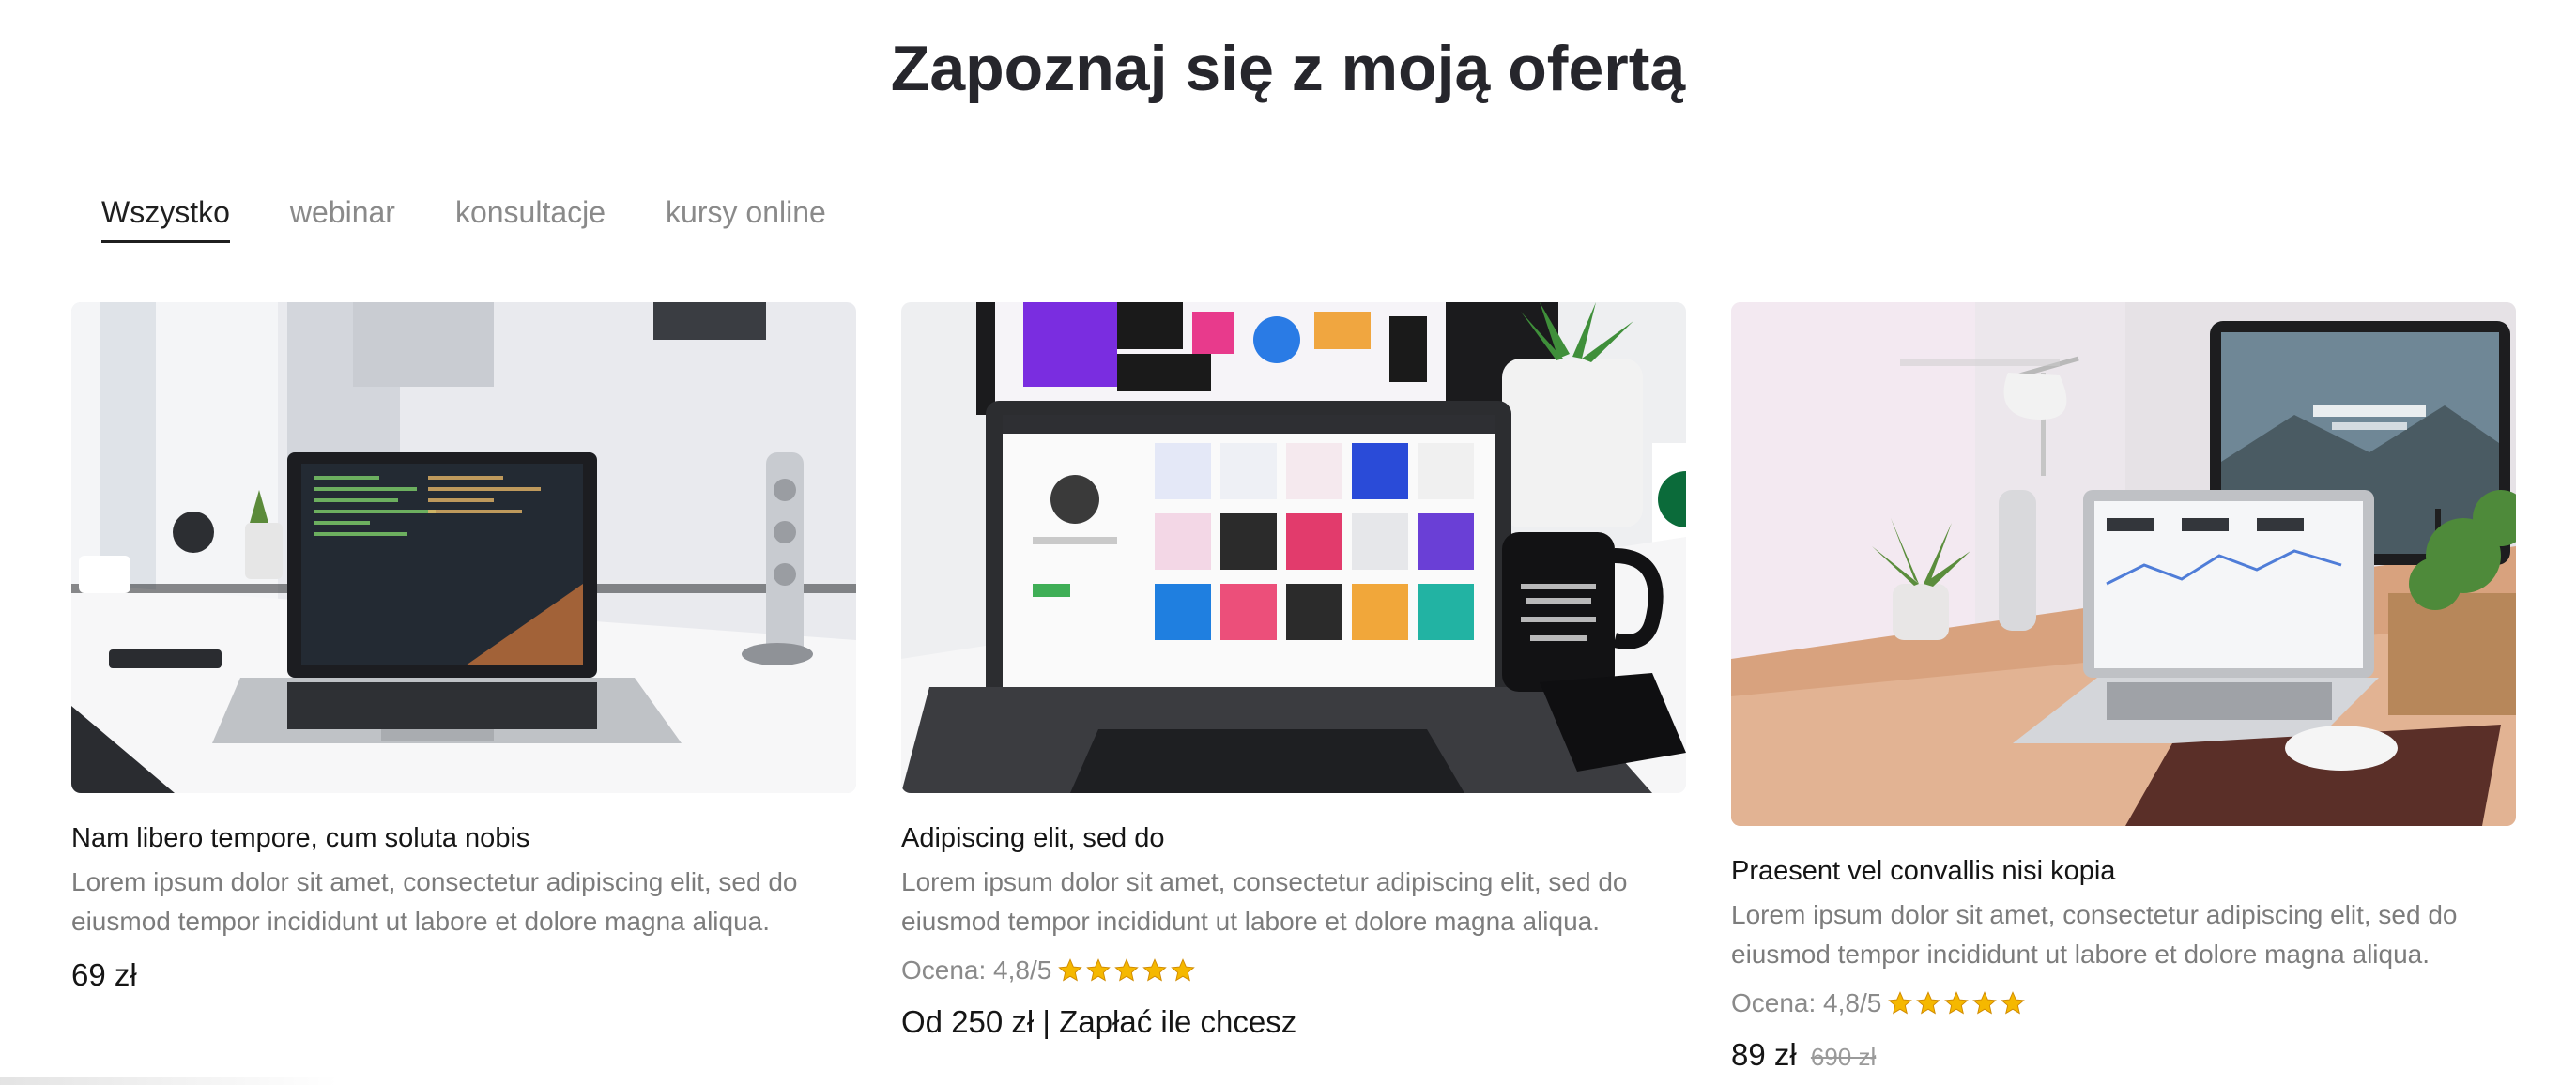  I want to click on product-price: 69 zł, so click(104, 974).